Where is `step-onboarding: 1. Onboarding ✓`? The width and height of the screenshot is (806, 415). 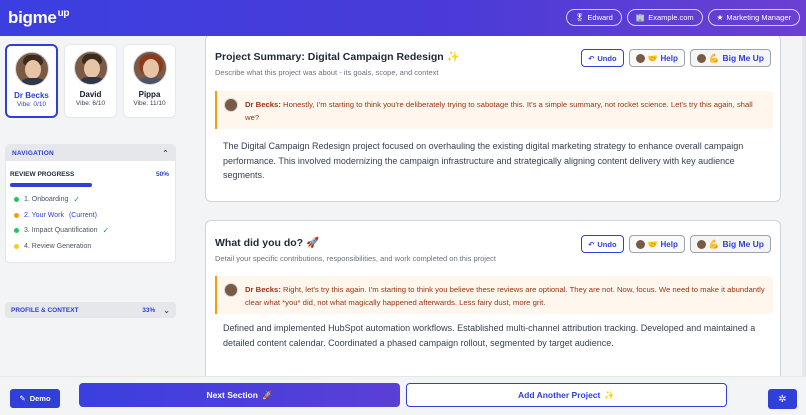 step-onboarding: 1. Onboarding ✓ is located at coordinates (94, 200).